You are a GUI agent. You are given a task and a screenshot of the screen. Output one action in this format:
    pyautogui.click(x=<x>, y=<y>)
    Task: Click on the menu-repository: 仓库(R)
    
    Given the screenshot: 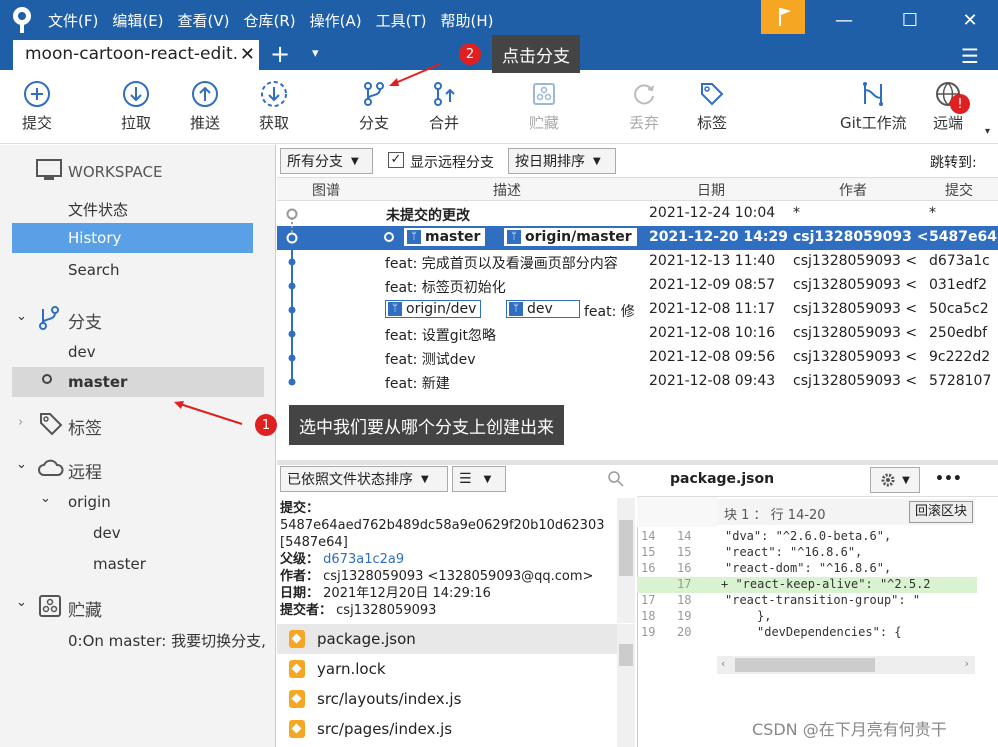 What is the action you would take?
    pyautogui.click(x=270, y=20)
    